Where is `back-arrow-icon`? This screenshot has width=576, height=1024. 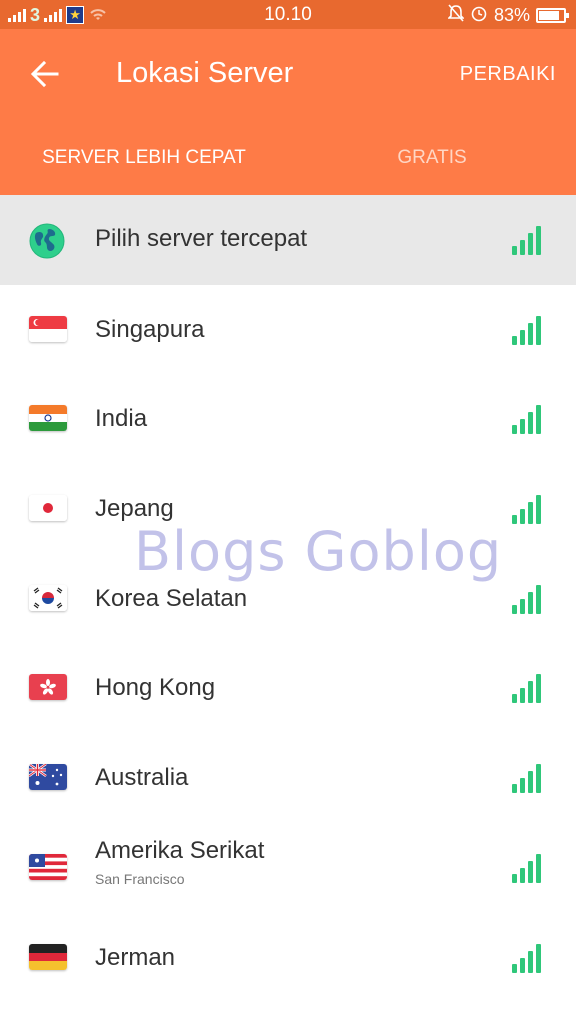
back-arrow-icon is located at coordinates (45, 74).